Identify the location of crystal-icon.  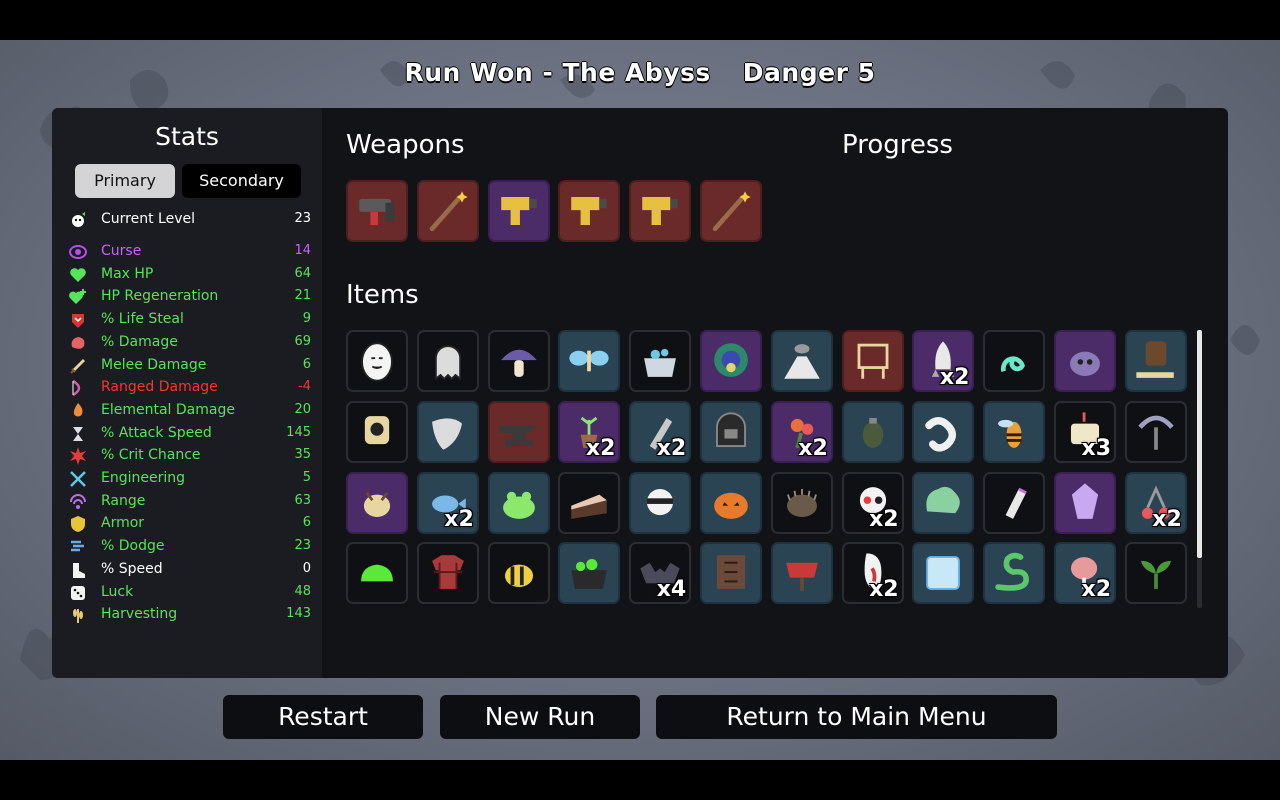
(1085, 500).